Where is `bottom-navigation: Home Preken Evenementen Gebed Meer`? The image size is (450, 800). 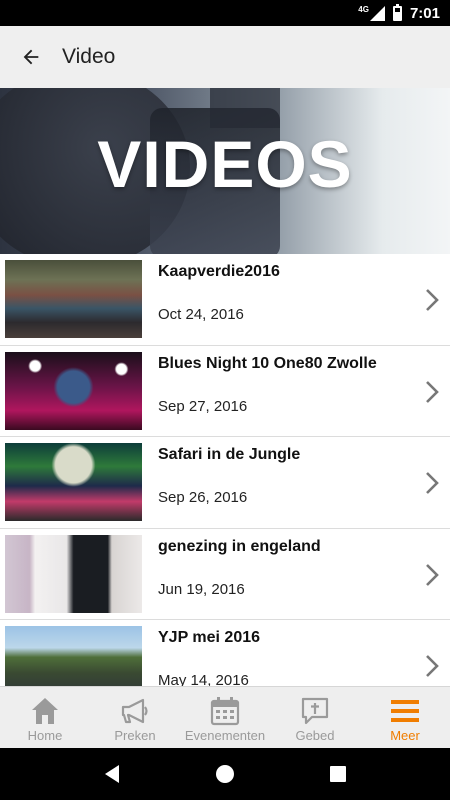 bottom-navigation: Home Preken Evenementen Gebed Meer is located at coordinates (225, 717).